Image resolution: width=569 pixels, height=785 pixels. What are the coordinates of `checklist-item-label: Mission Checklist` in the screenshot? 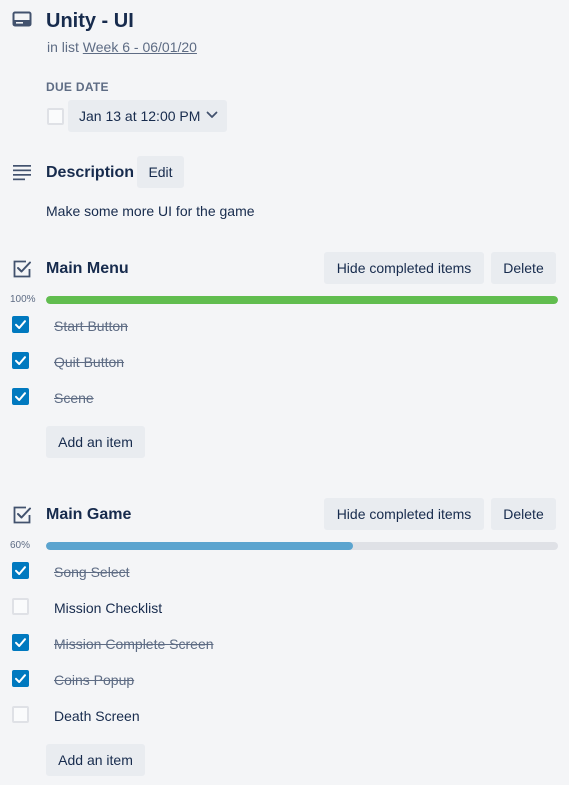 It's located at (108, 608).